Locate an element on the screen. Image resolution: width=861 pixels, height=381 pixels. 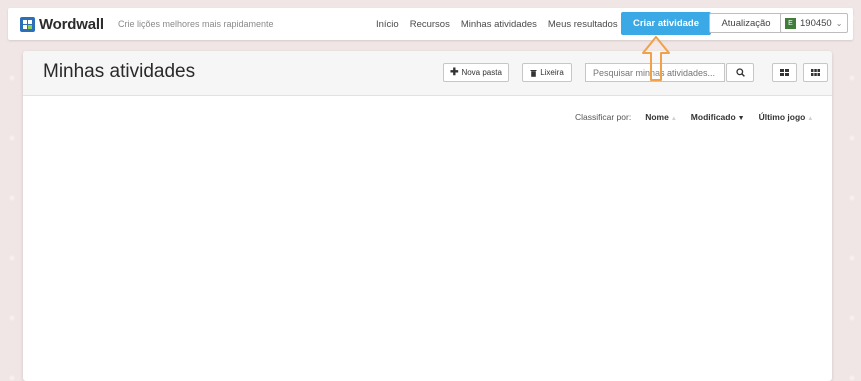
search-button is located at coordinates (740, 72).